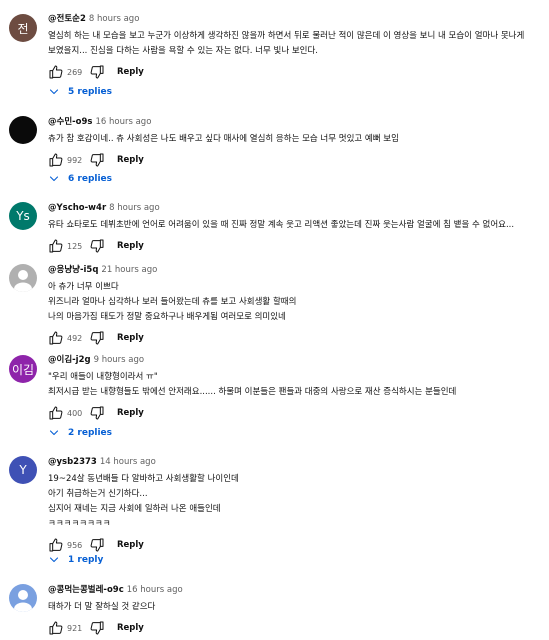  Describe the element at coordinates (72, 462) in the screenshot. I see `comment-author: @ysb2373` at that location.